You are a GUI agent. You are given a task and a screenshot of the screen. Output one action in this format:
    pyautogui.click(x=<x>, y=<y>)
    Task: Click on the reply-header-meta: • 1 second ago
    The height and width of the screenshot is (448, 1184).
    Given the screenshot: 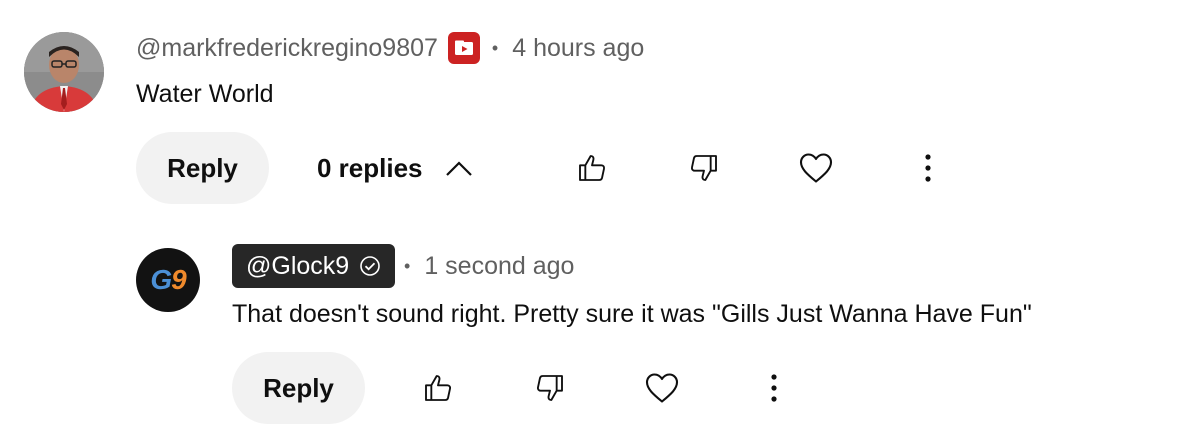 What is the action you would take?
    pyautogui.click(x=483, y=266)
    